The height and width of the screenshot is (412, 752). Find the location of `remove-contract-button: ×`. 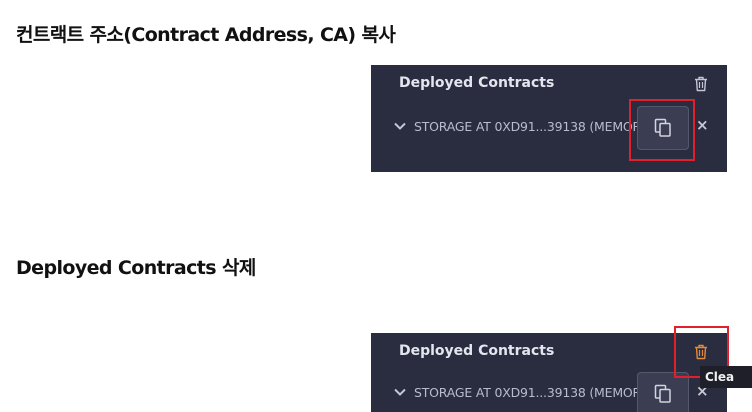

remove-contract-button: × is located at coordinates (703, 125).